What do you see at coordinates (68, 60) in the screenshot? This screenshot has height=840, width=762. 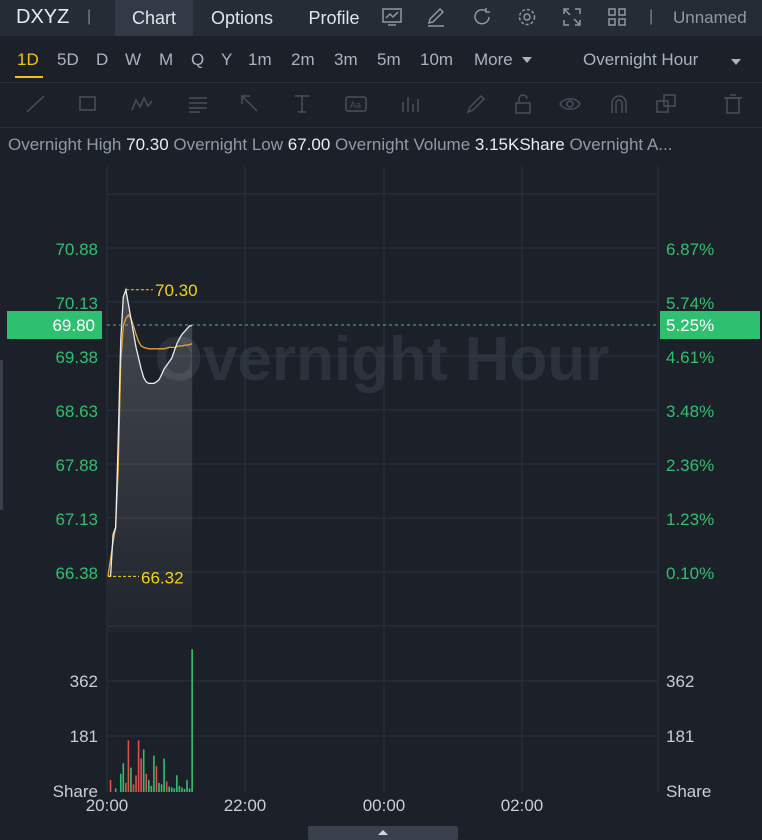 I see `timeframe-5d: 5D` at bounding box center [68, 60].